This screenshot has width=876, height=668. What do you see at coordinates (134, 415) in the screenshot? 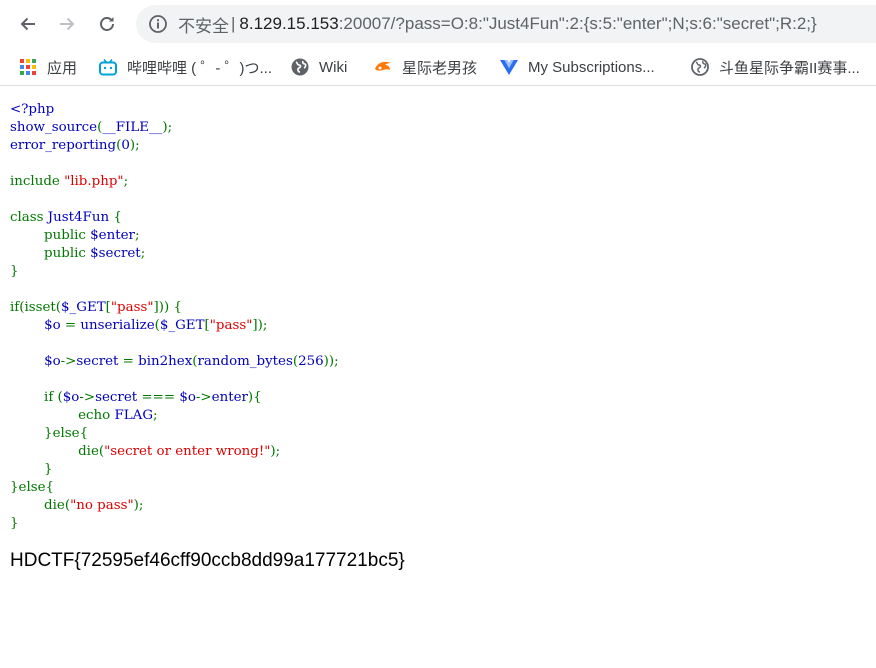
I see `code-token: FLAG` at bounding box center [134, 415].